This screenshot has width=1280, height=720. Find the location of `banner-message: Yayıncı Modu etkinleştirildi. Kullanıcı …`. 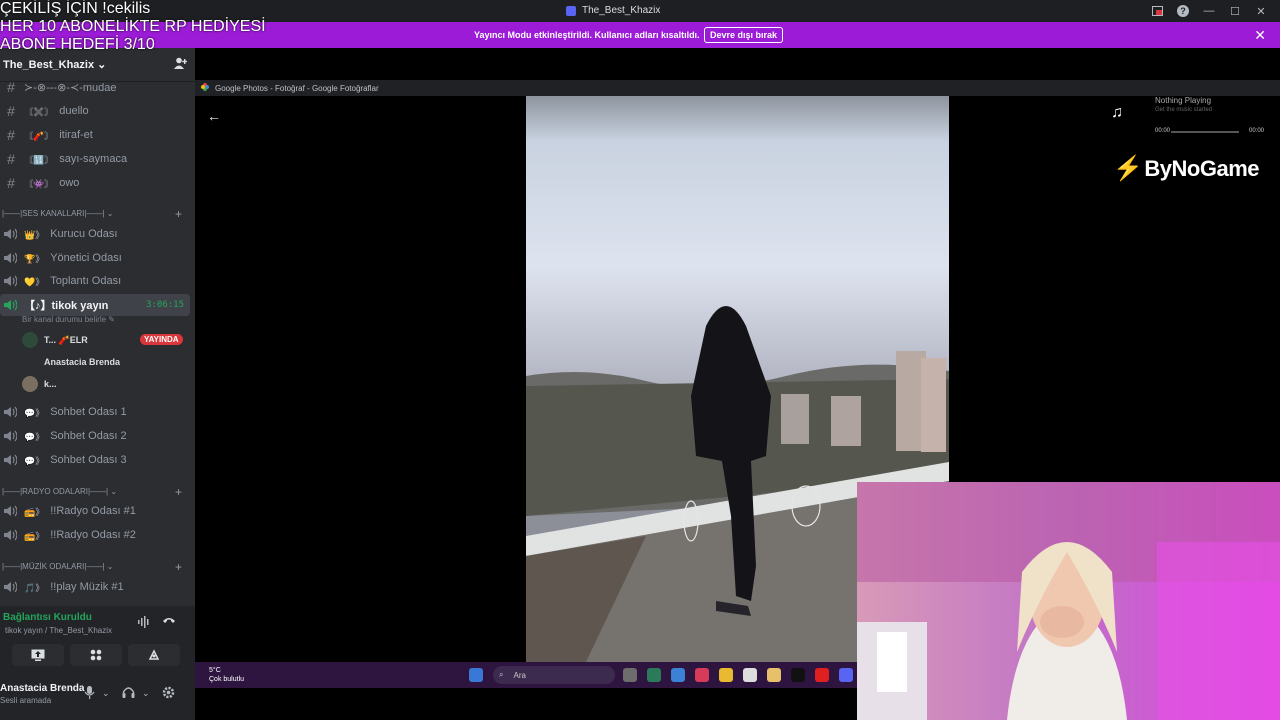

banner-message: Yayıncı Modu etkinleştirildi. Kullanıcı … is located at coordinates (587, 35).